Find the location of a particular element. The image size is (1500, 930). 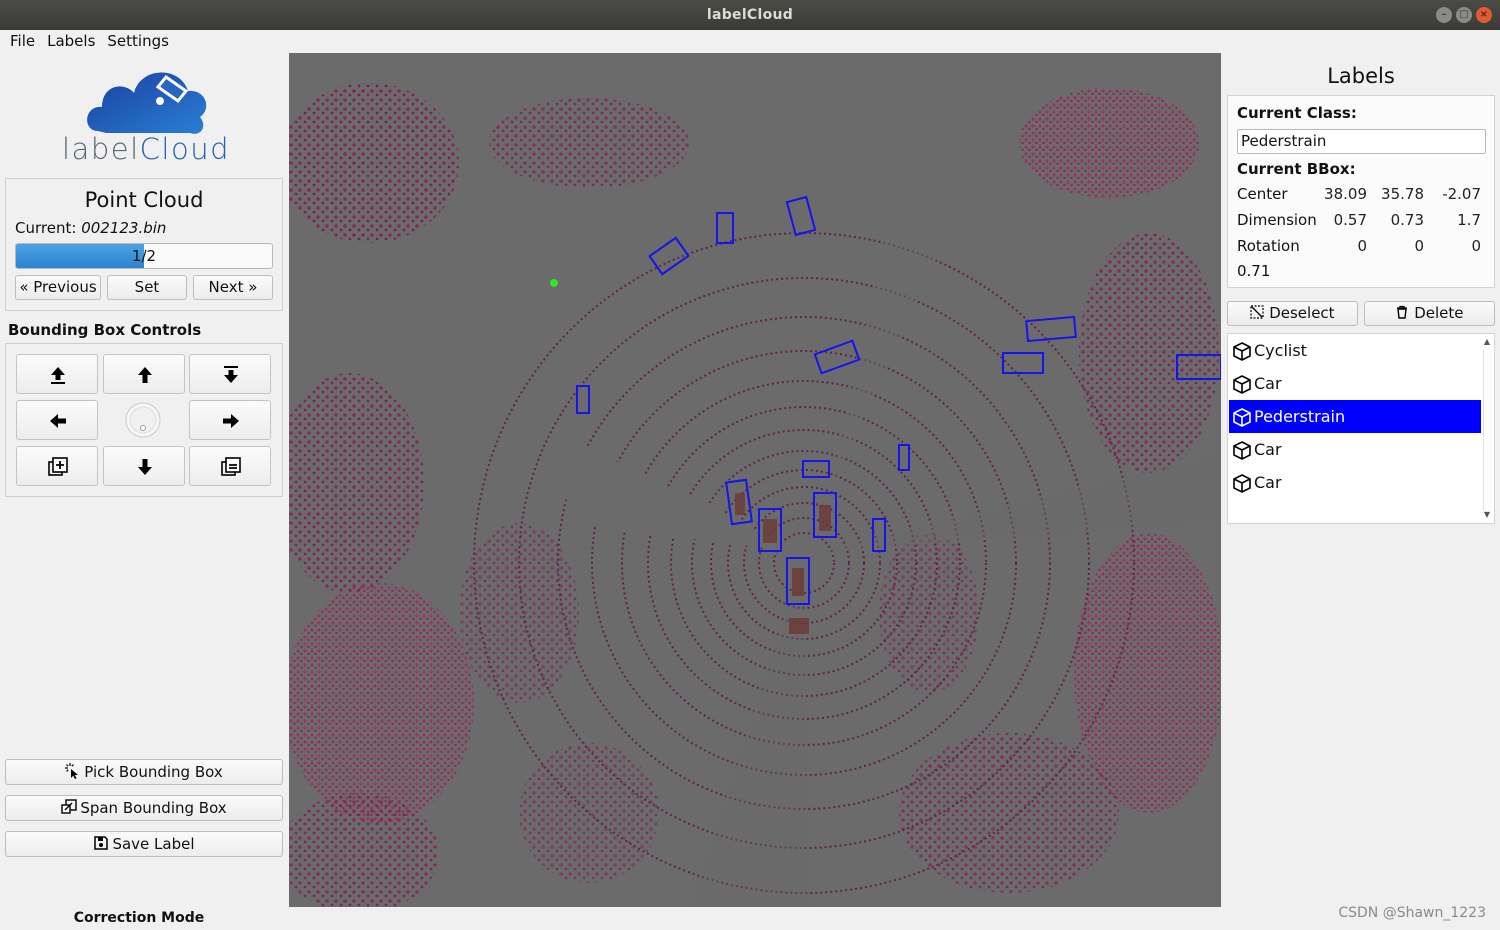

minimize-icon: – is located at coordinates (1444, 15).